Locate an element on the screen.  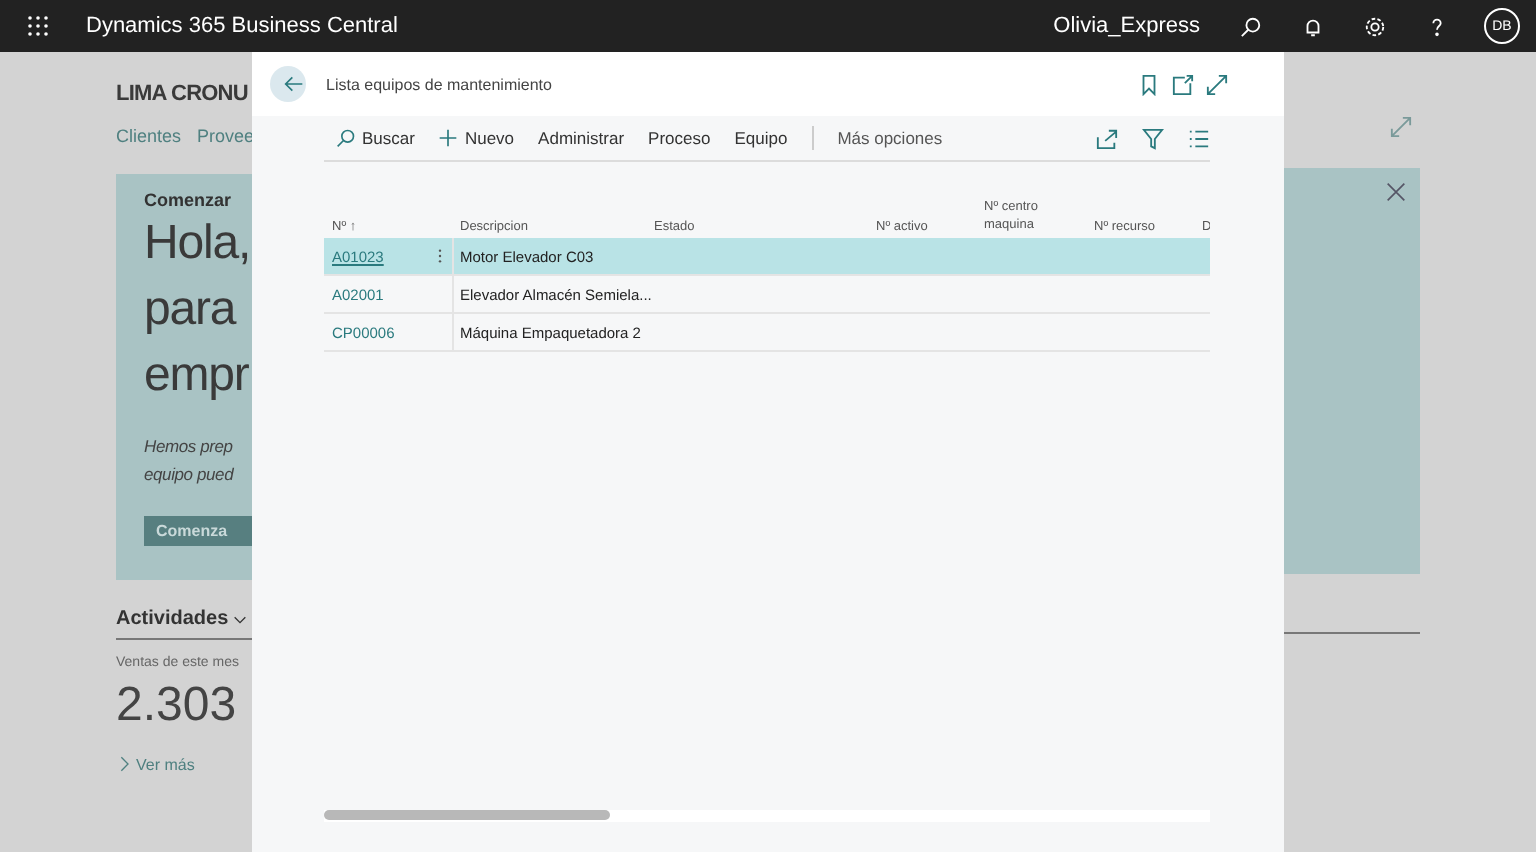
toolbar-action: Nuevo is located at coordinates (476, 138).